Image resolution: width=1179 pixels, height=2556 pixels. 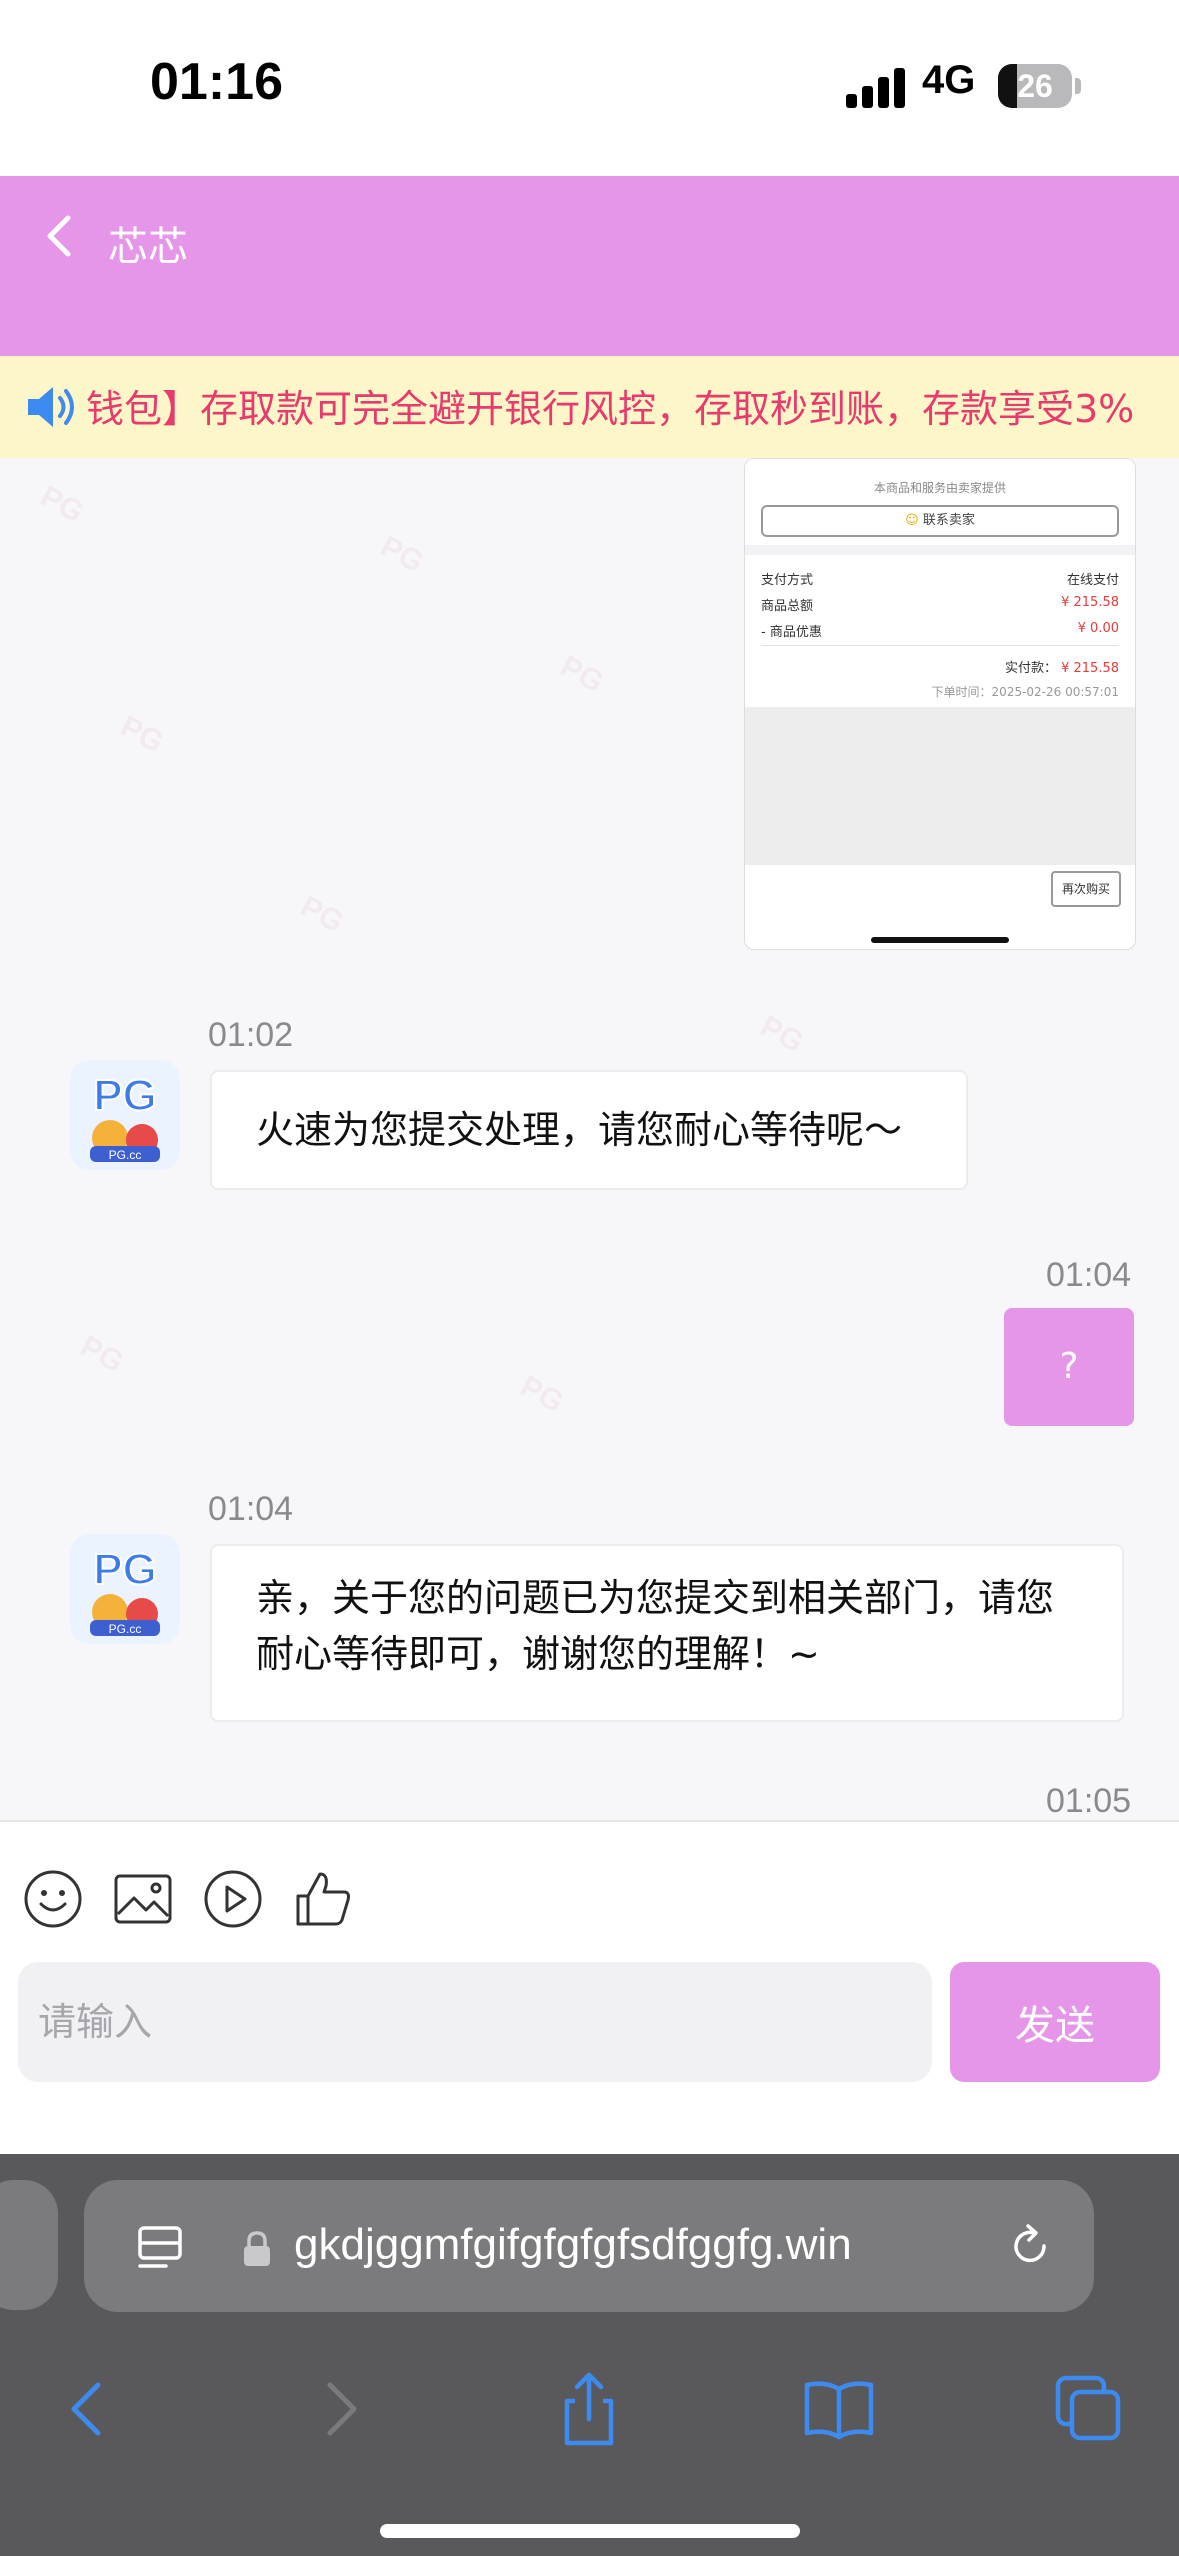 What do you see at coordinates (216, 82) in the screenshot?
I see `status-time: 01:16` at bounding box center [216, 82].